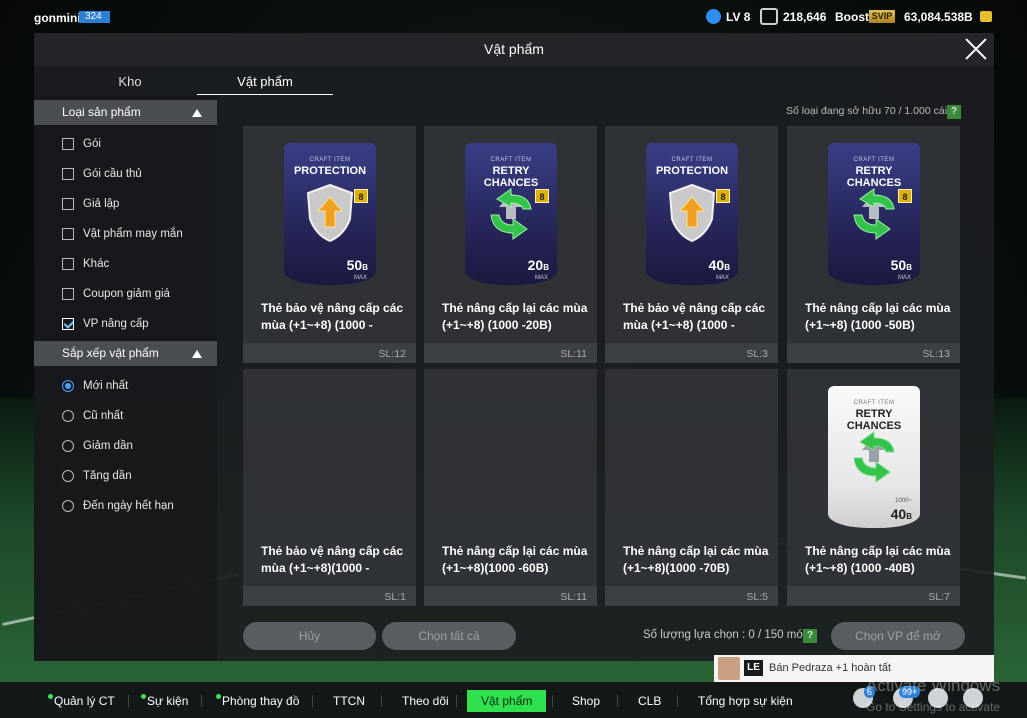  What do you see at coordinates (68, 324) in the screenshot?
I see `checkbox-checked-icon` at bounding box center [68, 324].